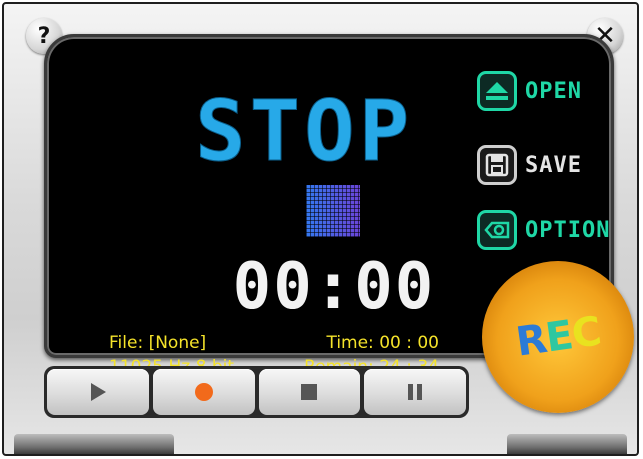 The width and height of the screenshot is (643, 459). I want to click on stop-icon, so click(309, 392).